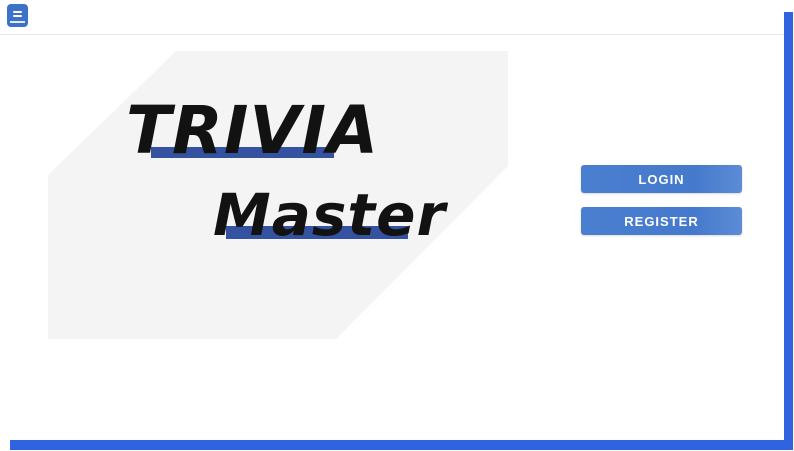 This screenshot has width=794, height=451. What do you see at coordinates (661, 221) in the screenshot?
I see `register-button: REGISTER` at bounding box center [661, 221].